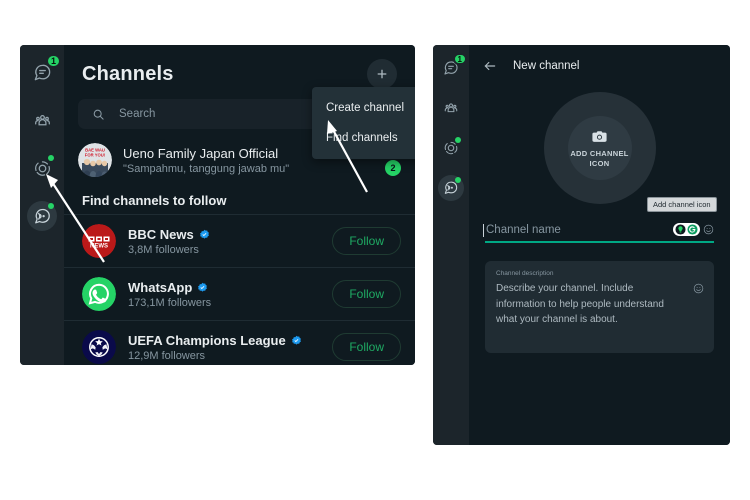 The image size is (750, 500). What do you see at coordinates (224, 294) in the screenshot?
I see `channel-meta: WhatsApp 173,1M followers` at bounding box center [224, 294].